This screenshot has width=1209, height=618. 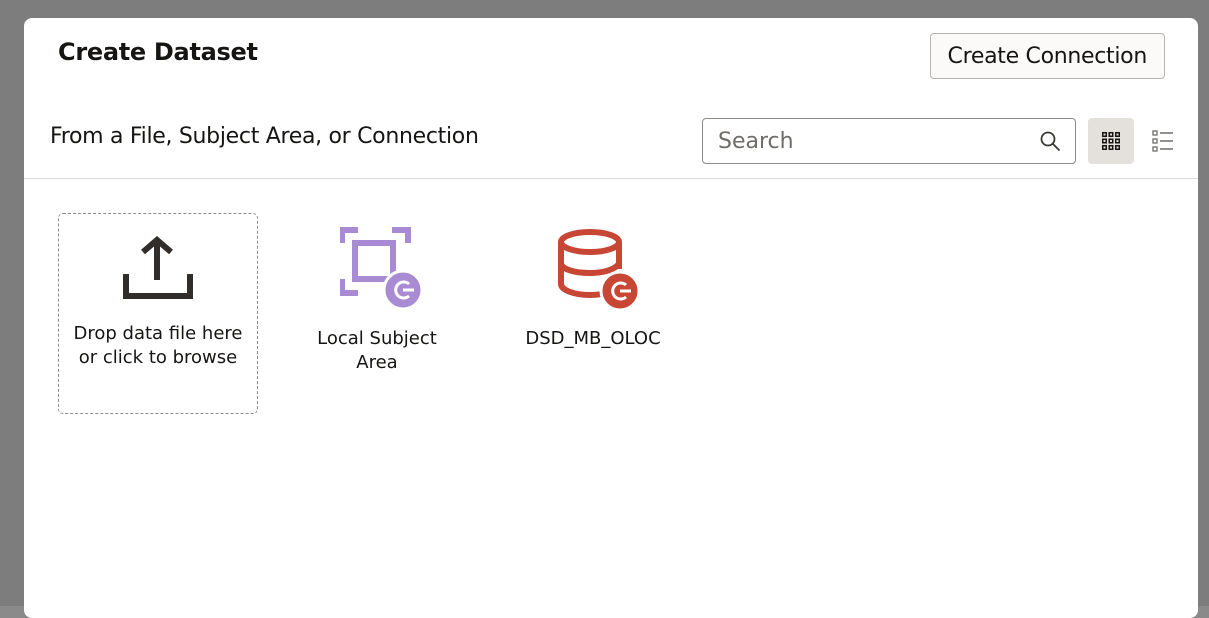 What do you see at coordinates (593, 338) in the screenshot?
I see `source-label: DSD_MB_OLOC` at bounding box center [593, 338].